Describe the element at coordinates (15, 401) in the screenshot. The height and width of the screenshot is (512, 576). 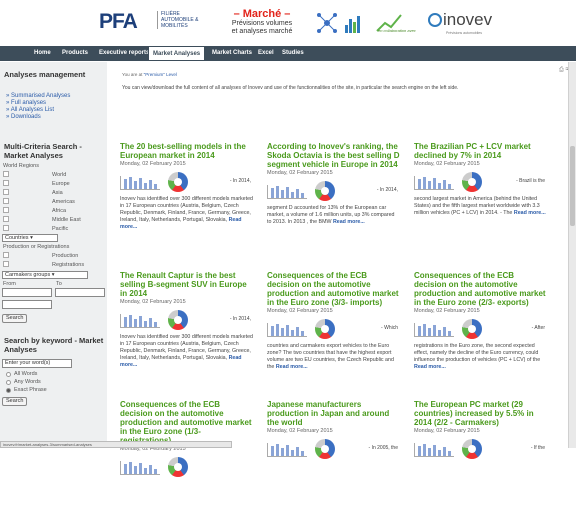
I see `keyword-search-button: Search` at that location.